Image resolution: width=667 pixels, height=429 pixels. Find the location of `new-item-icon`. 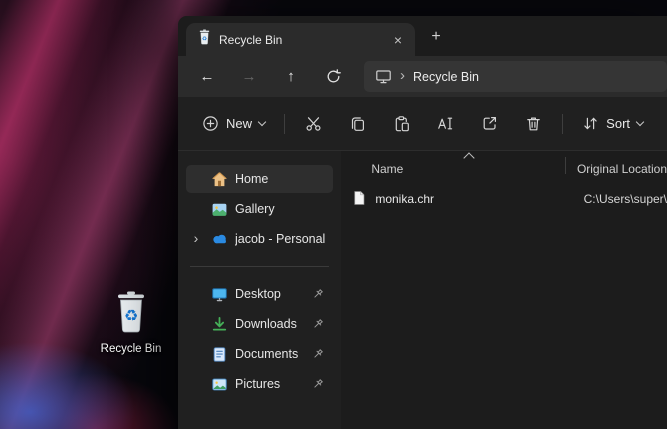

new-item-icon is located at coordinates (210, 123).